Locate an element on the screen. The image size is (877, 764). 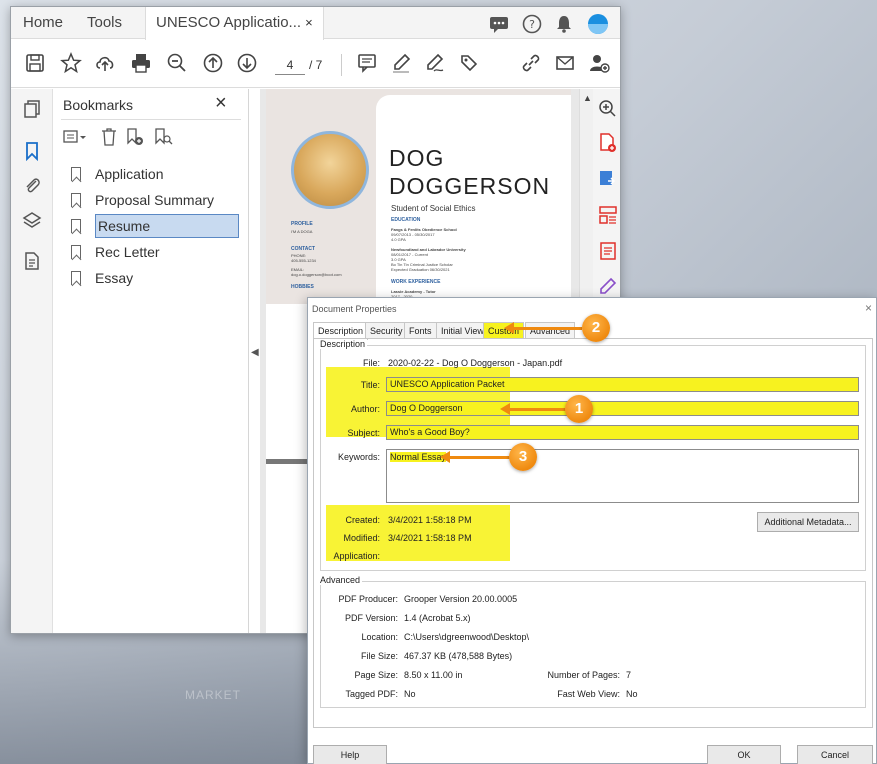
pdf-producer-value: Grooper Version 20.00.0005 is located at coordinates (461, 599).